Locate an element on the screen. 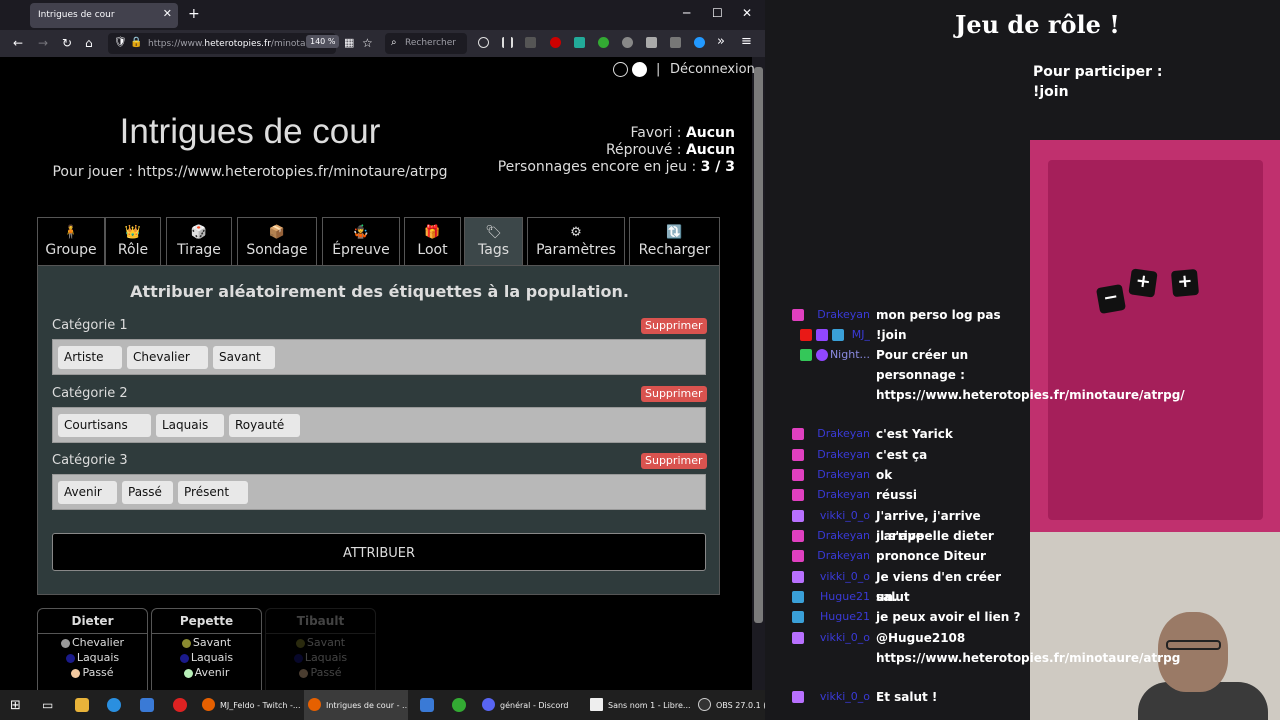  adblock-icon is located at coordinates (555, 42).